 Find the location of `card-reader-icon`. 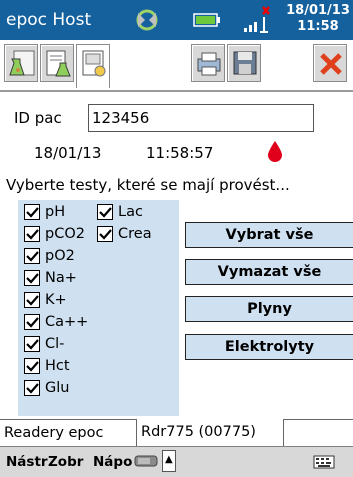

card-reader-icon is located at coordinates (147, 461).